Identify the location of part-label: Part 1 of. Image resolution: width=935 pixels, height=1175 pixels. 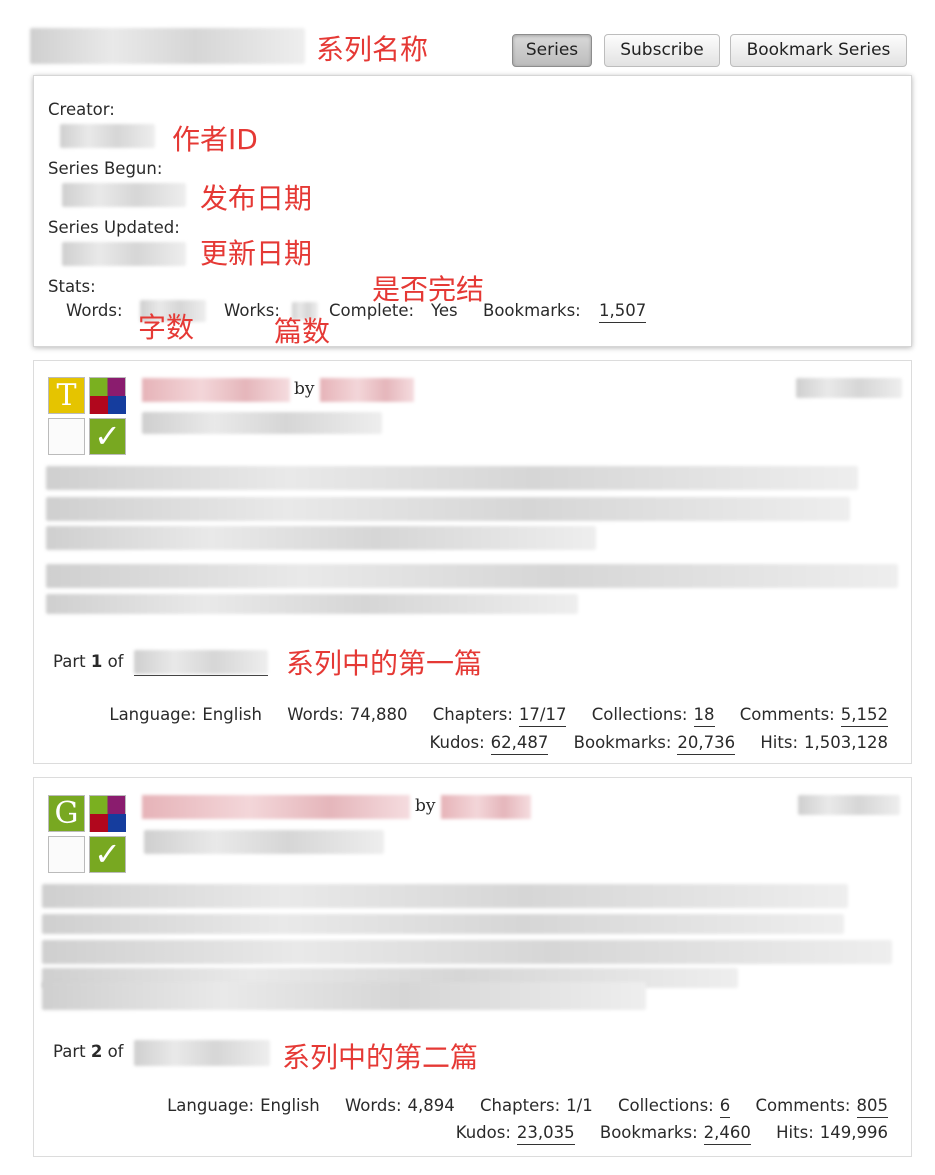
(88, 661).